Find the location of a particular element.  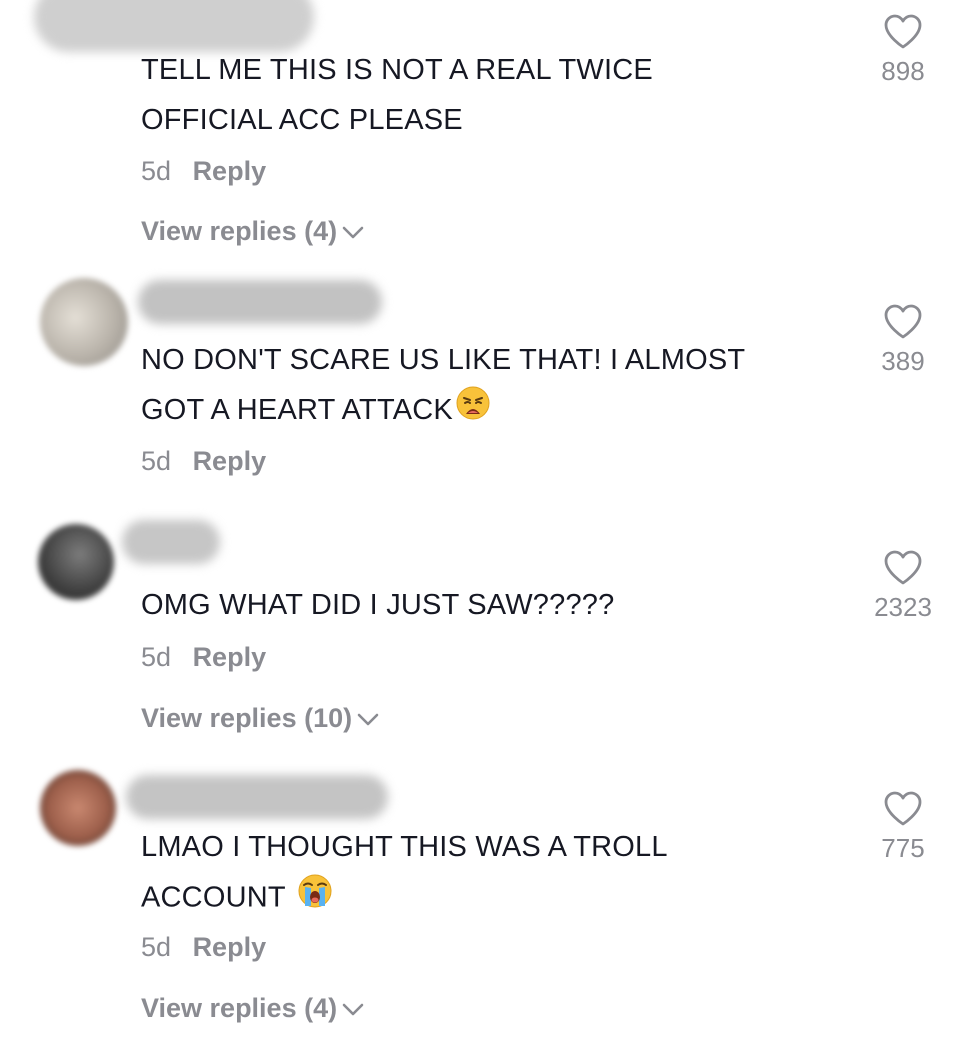

comment-text: OMG WHAT DID I JUST SAW????? is located at coordinates (491, 605).